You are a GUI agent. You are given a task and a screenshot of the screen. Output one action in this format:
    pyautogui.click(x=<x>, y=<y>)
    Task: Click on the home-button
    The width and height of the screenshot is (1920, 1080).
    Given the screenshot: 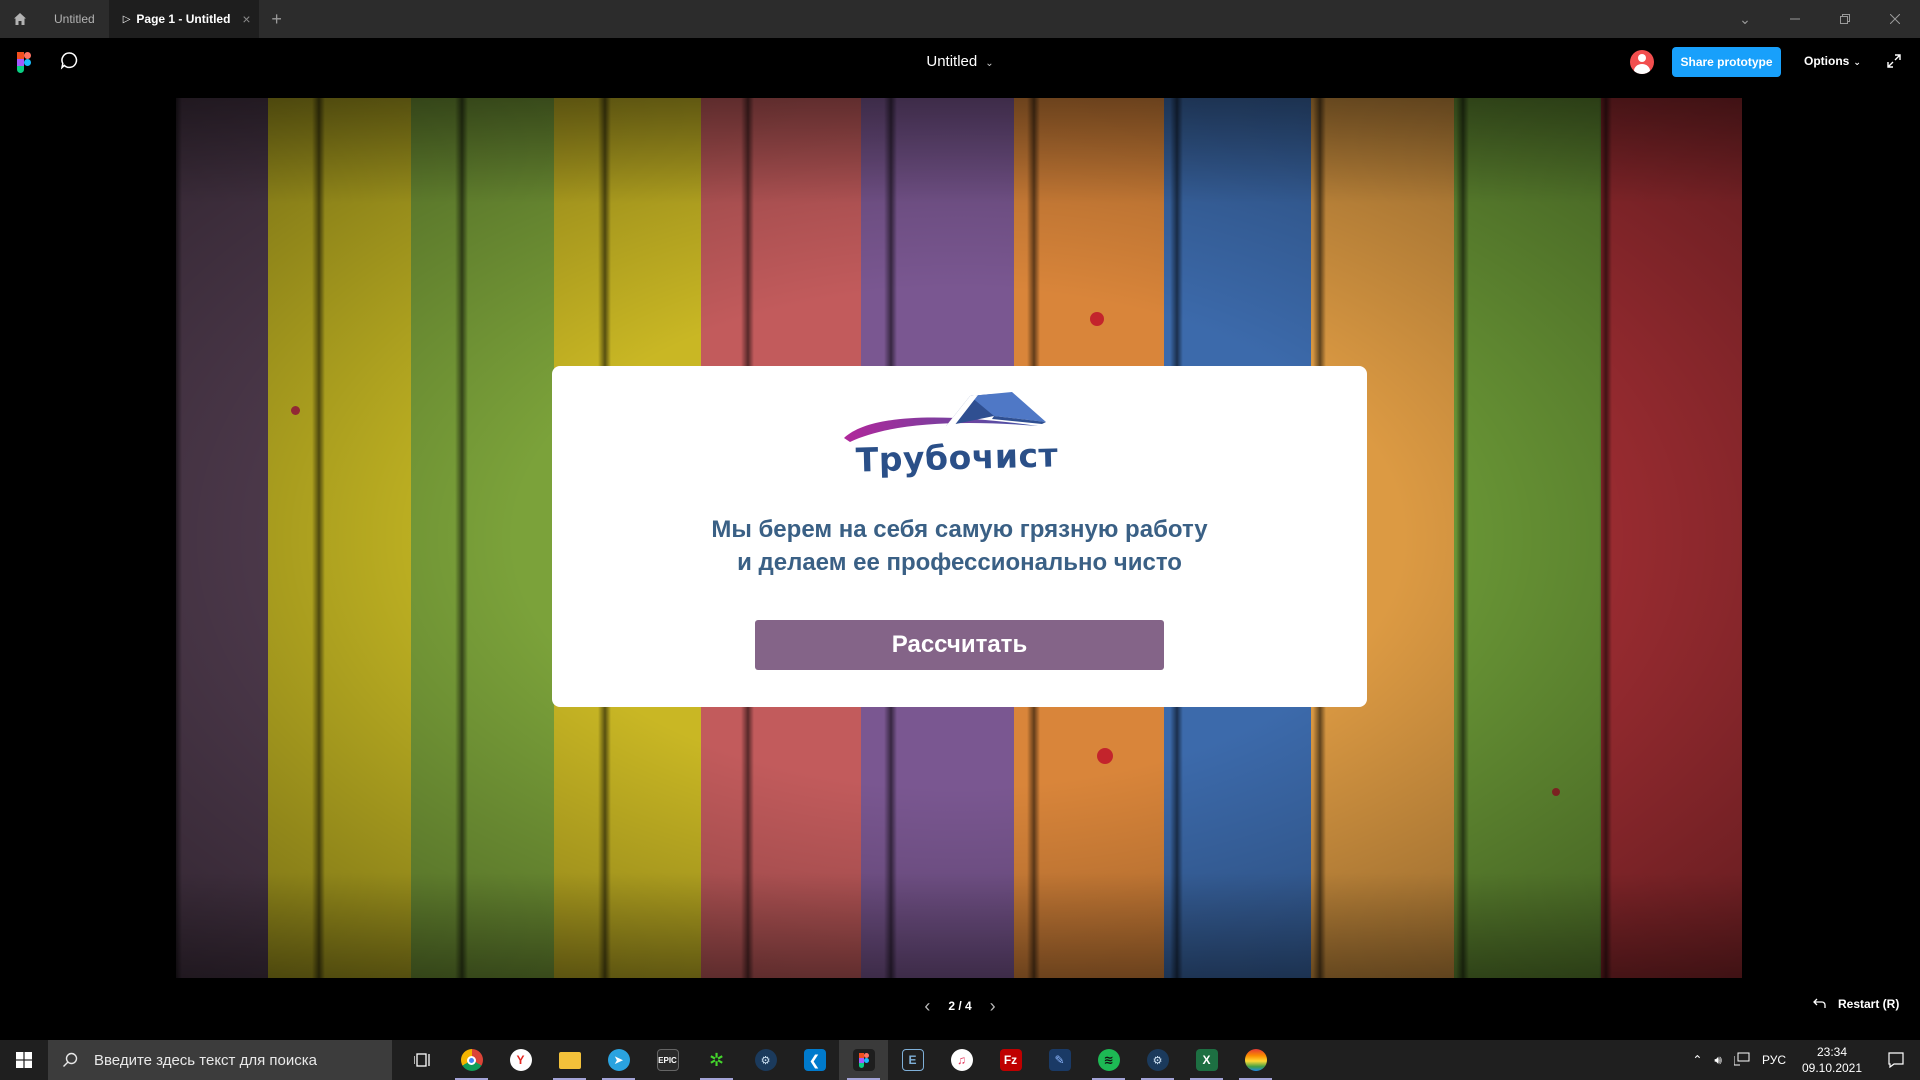 What is the action you would take?
    pyautogui.click(x=20, y=19)
    